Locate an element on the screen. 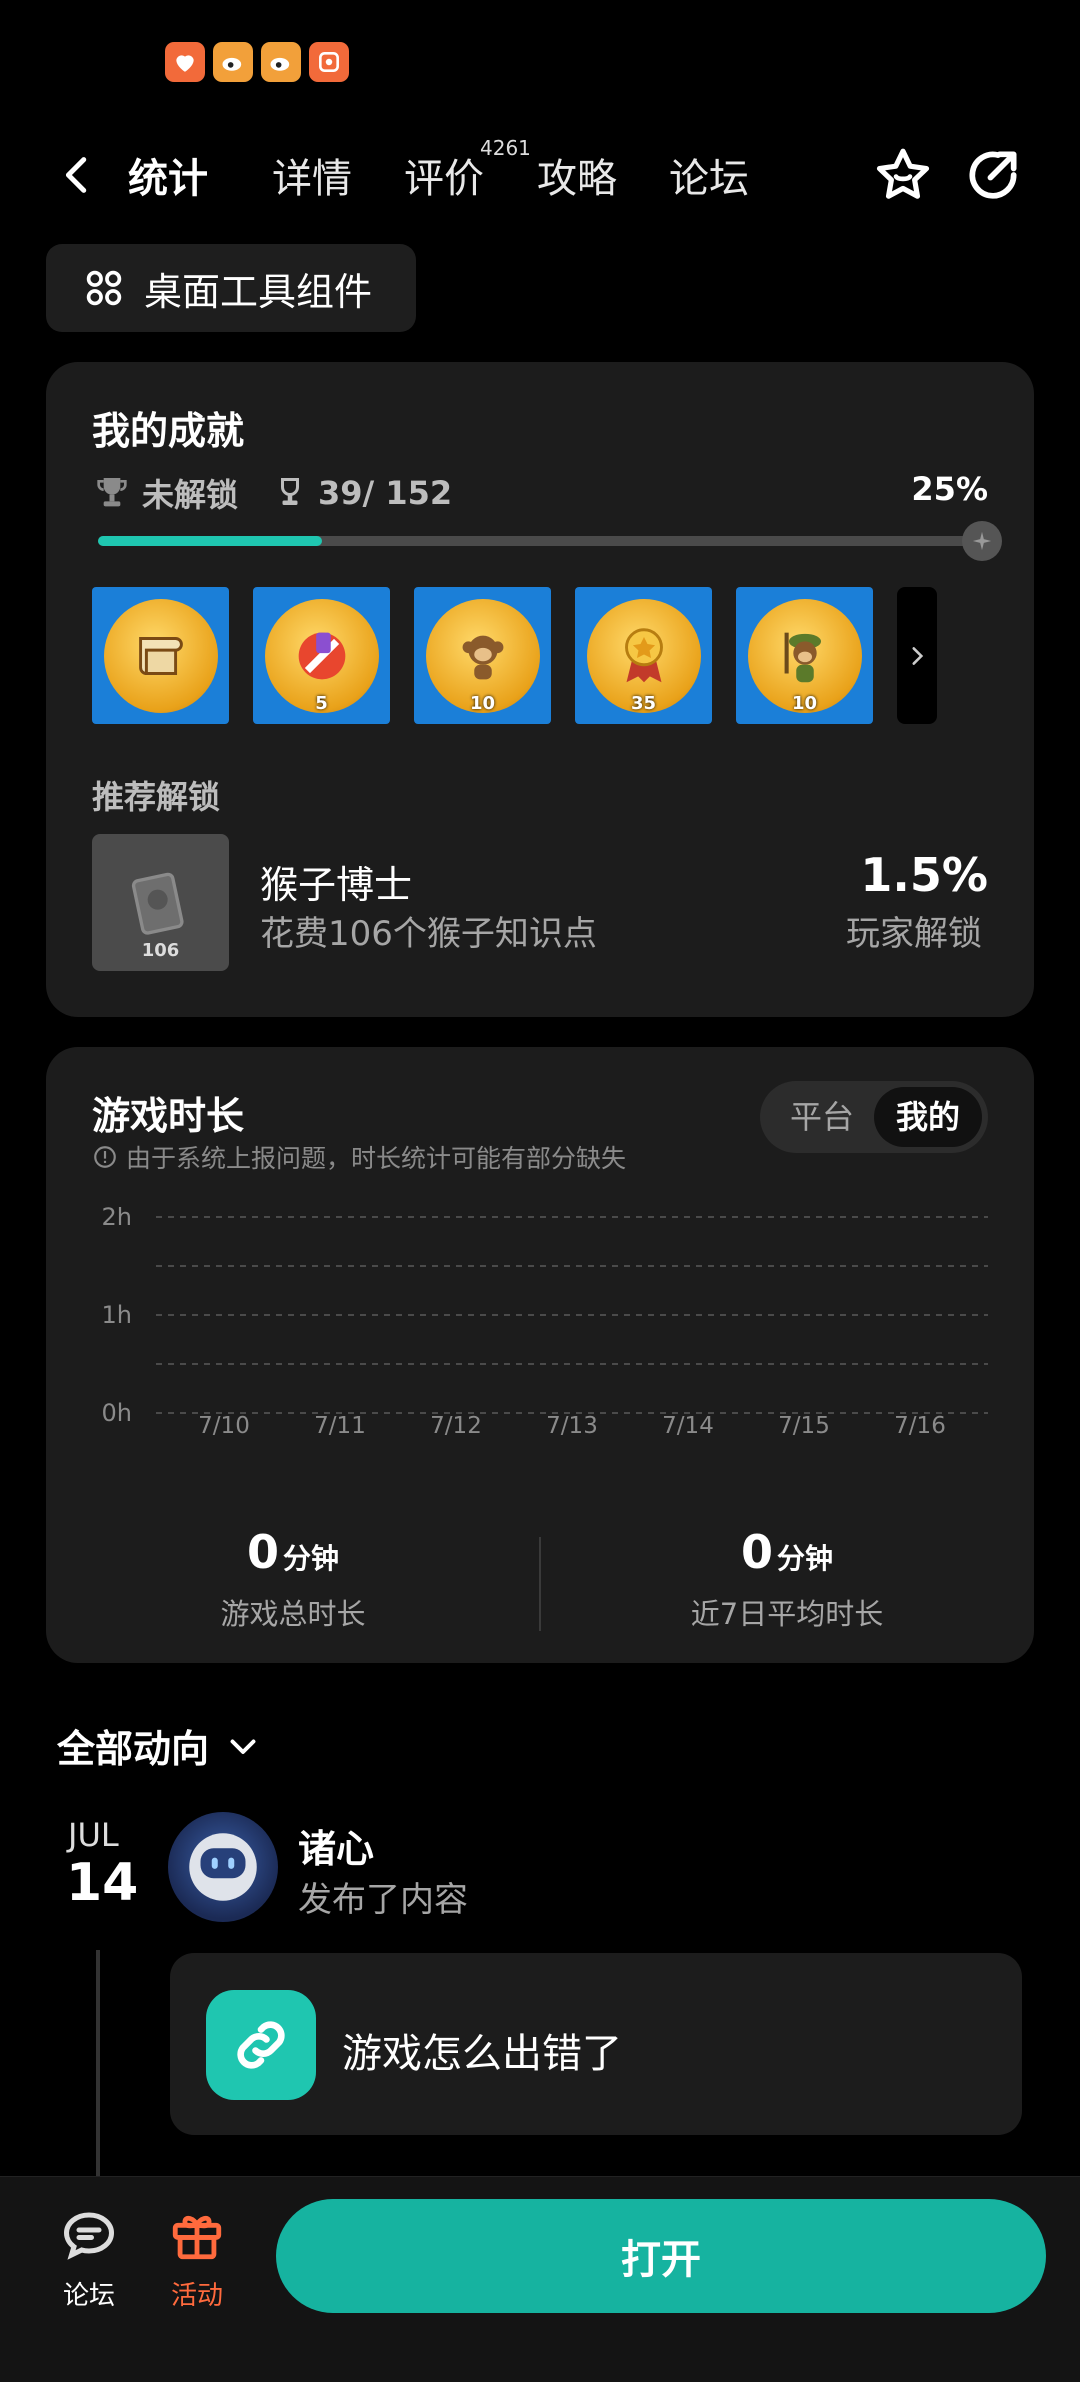 The height and width of the screenshot is (2382, 1080). scroll-icon is located at coordinates (160, 655).